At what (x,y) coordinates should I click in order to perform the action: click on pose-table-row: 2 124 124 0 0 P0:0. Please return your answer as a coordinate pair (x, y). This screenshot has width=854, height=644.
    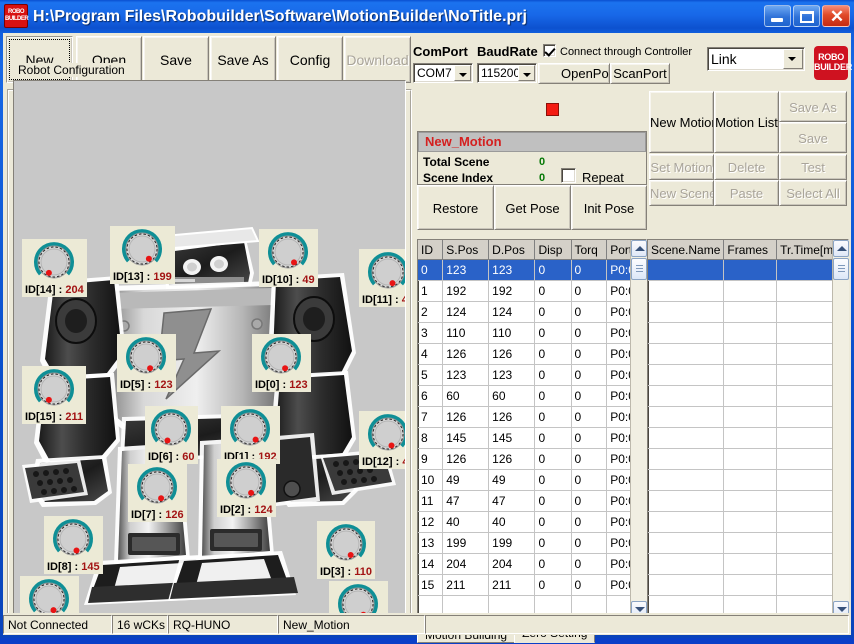
    Looking at the image, I should click on (532, 312).